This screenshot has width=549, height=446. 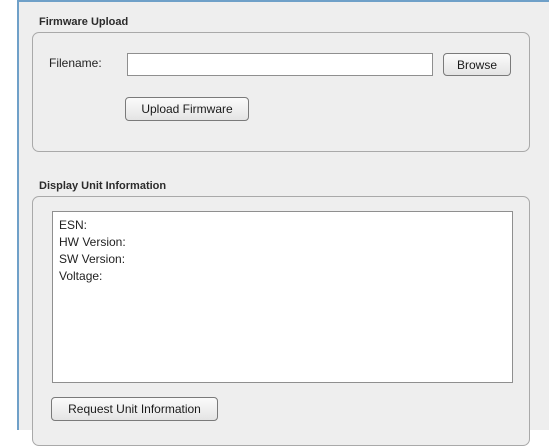 What do you see at coordinates (73, 225) in the screenshot?
I see `esn-line: ESN:` at bounding box center [73, 225].